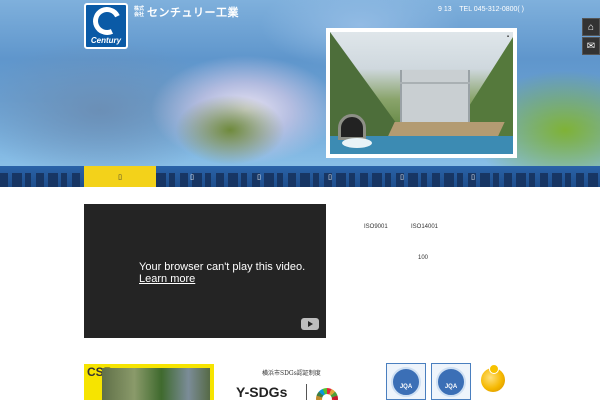  Describe the element at coordinates (106, 40) in the screenshot. I see `logo-word: Century` at that location.